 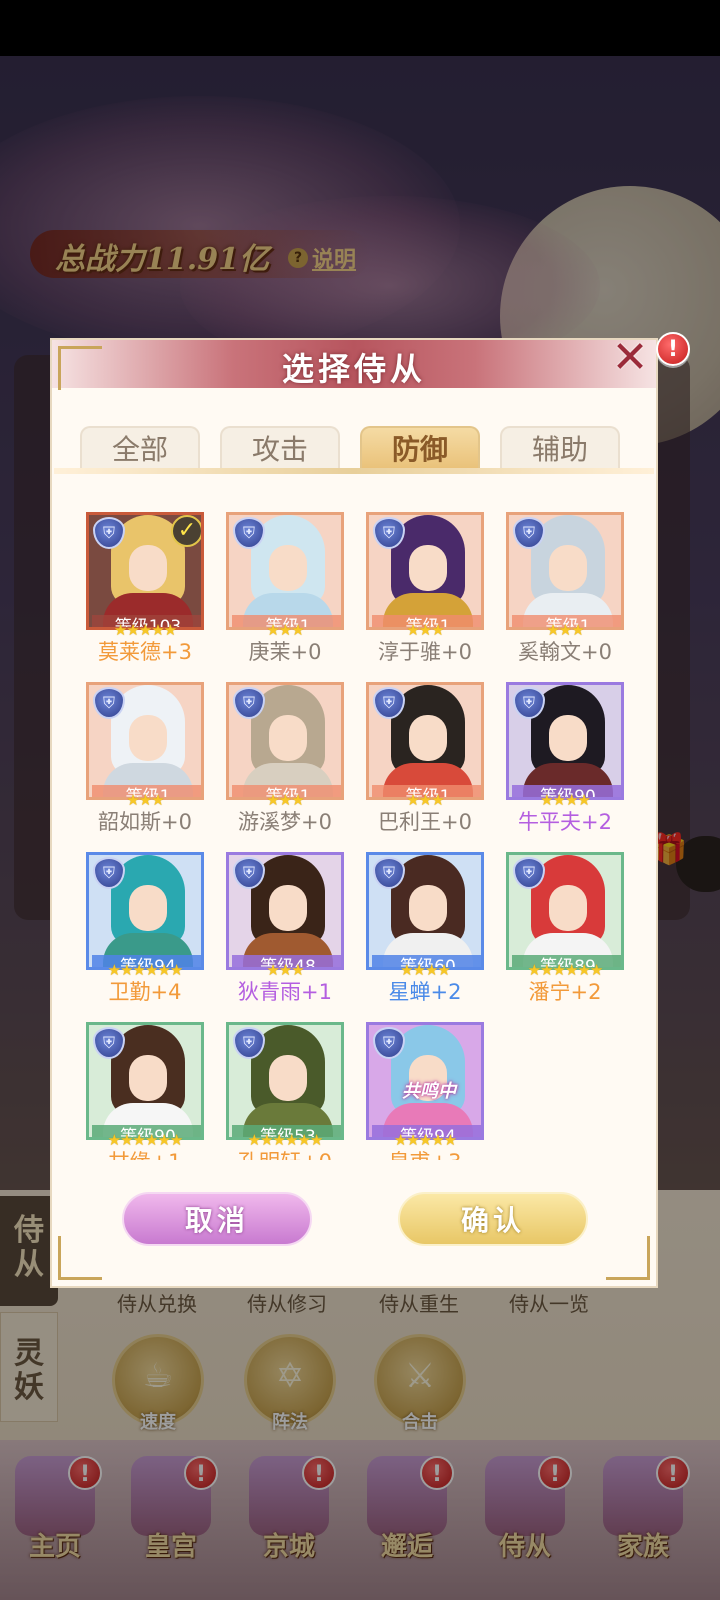 What do you see at coordinates (630, 358) in the screenshot?
I see `close-icon: ✕` at bounding box center [630, 358].